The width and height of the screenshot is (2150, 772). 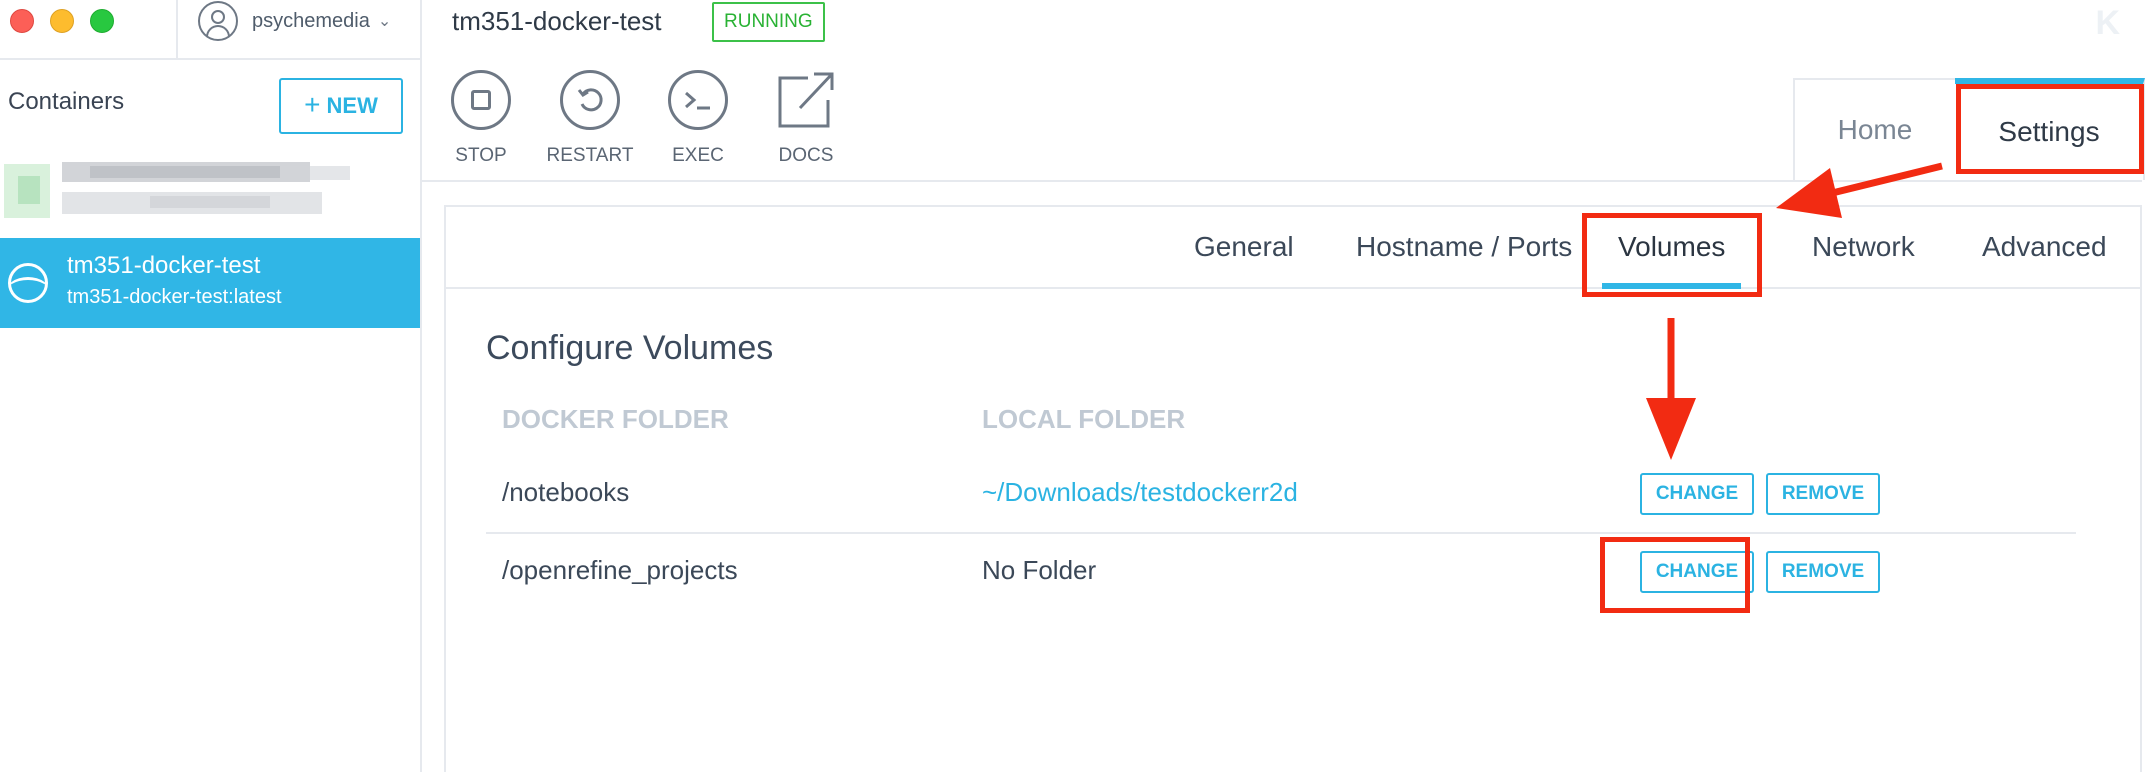 I want to click on new-button-label: NEW, so click(x=352, y=105).